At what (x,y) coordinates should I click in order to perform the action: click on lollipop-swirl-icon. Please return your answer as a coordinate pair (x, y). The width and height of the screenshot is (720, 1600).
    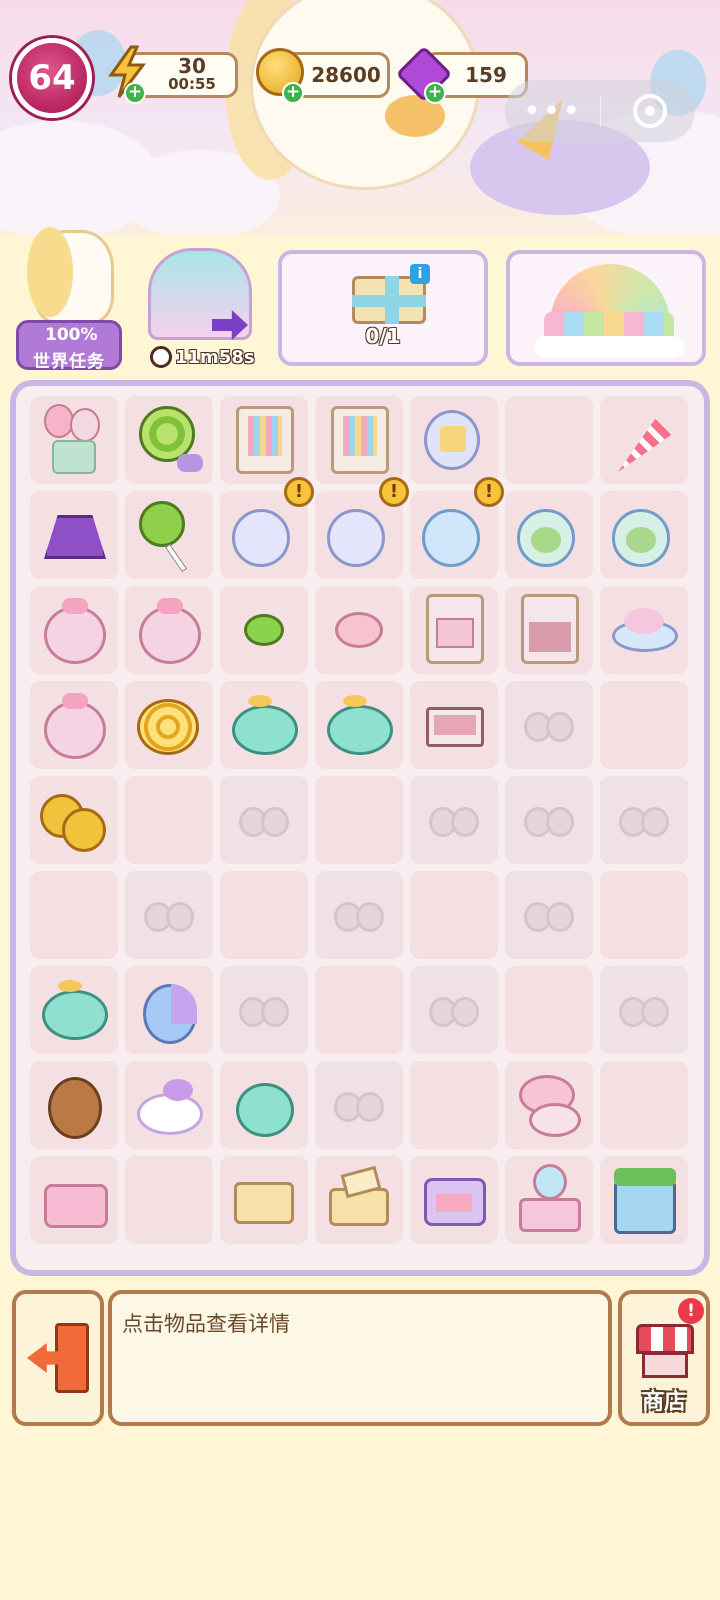
    Looking at the image, I should click on (169, 440).